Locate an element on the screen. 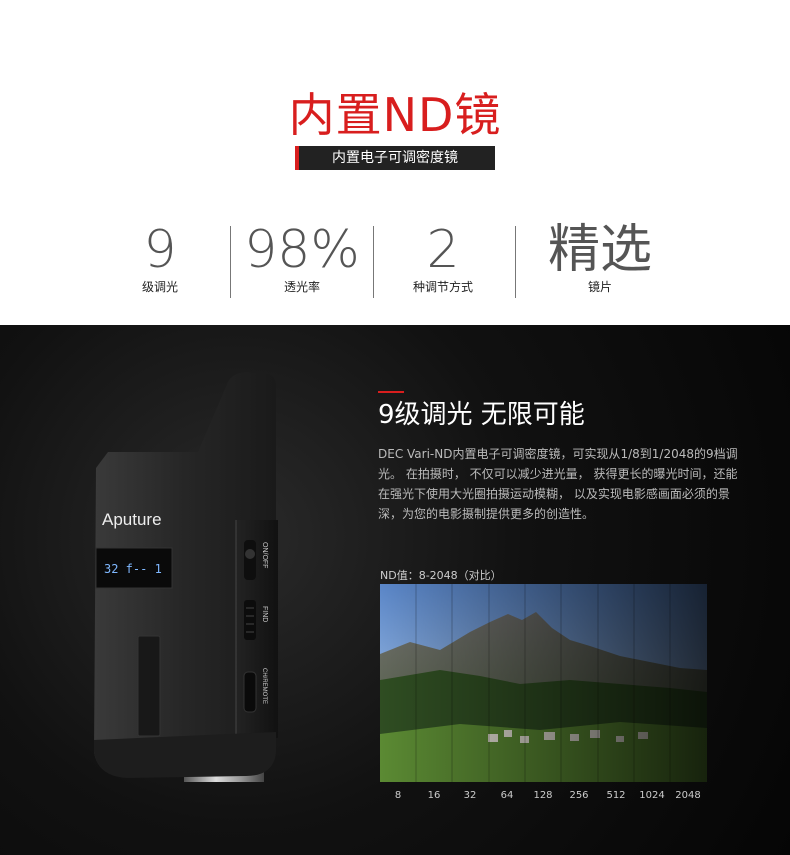 This screenshot has width=790, height=855. nd-value: 2048 is located at coordinates (688, 795).